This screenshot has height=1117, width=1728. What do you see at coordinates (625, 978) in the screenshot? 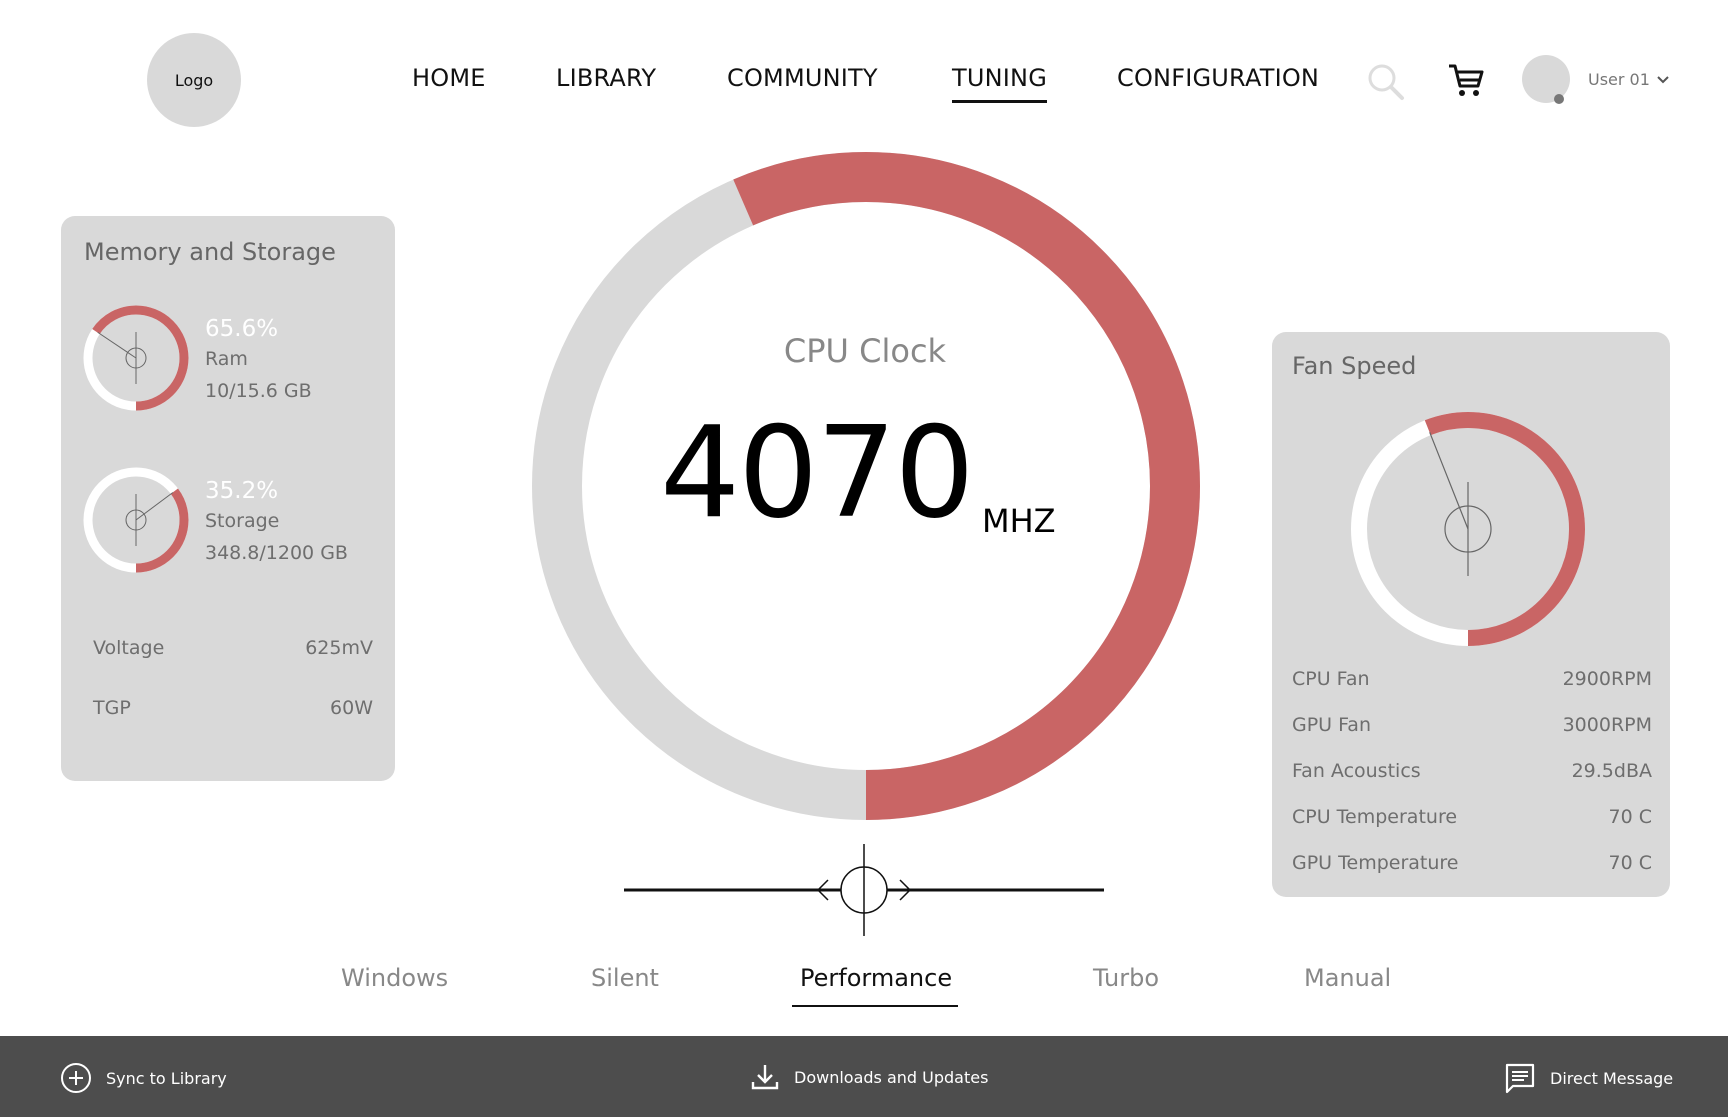
I see `mode-tab-silent: Silent` at bounding box center [625, 978].